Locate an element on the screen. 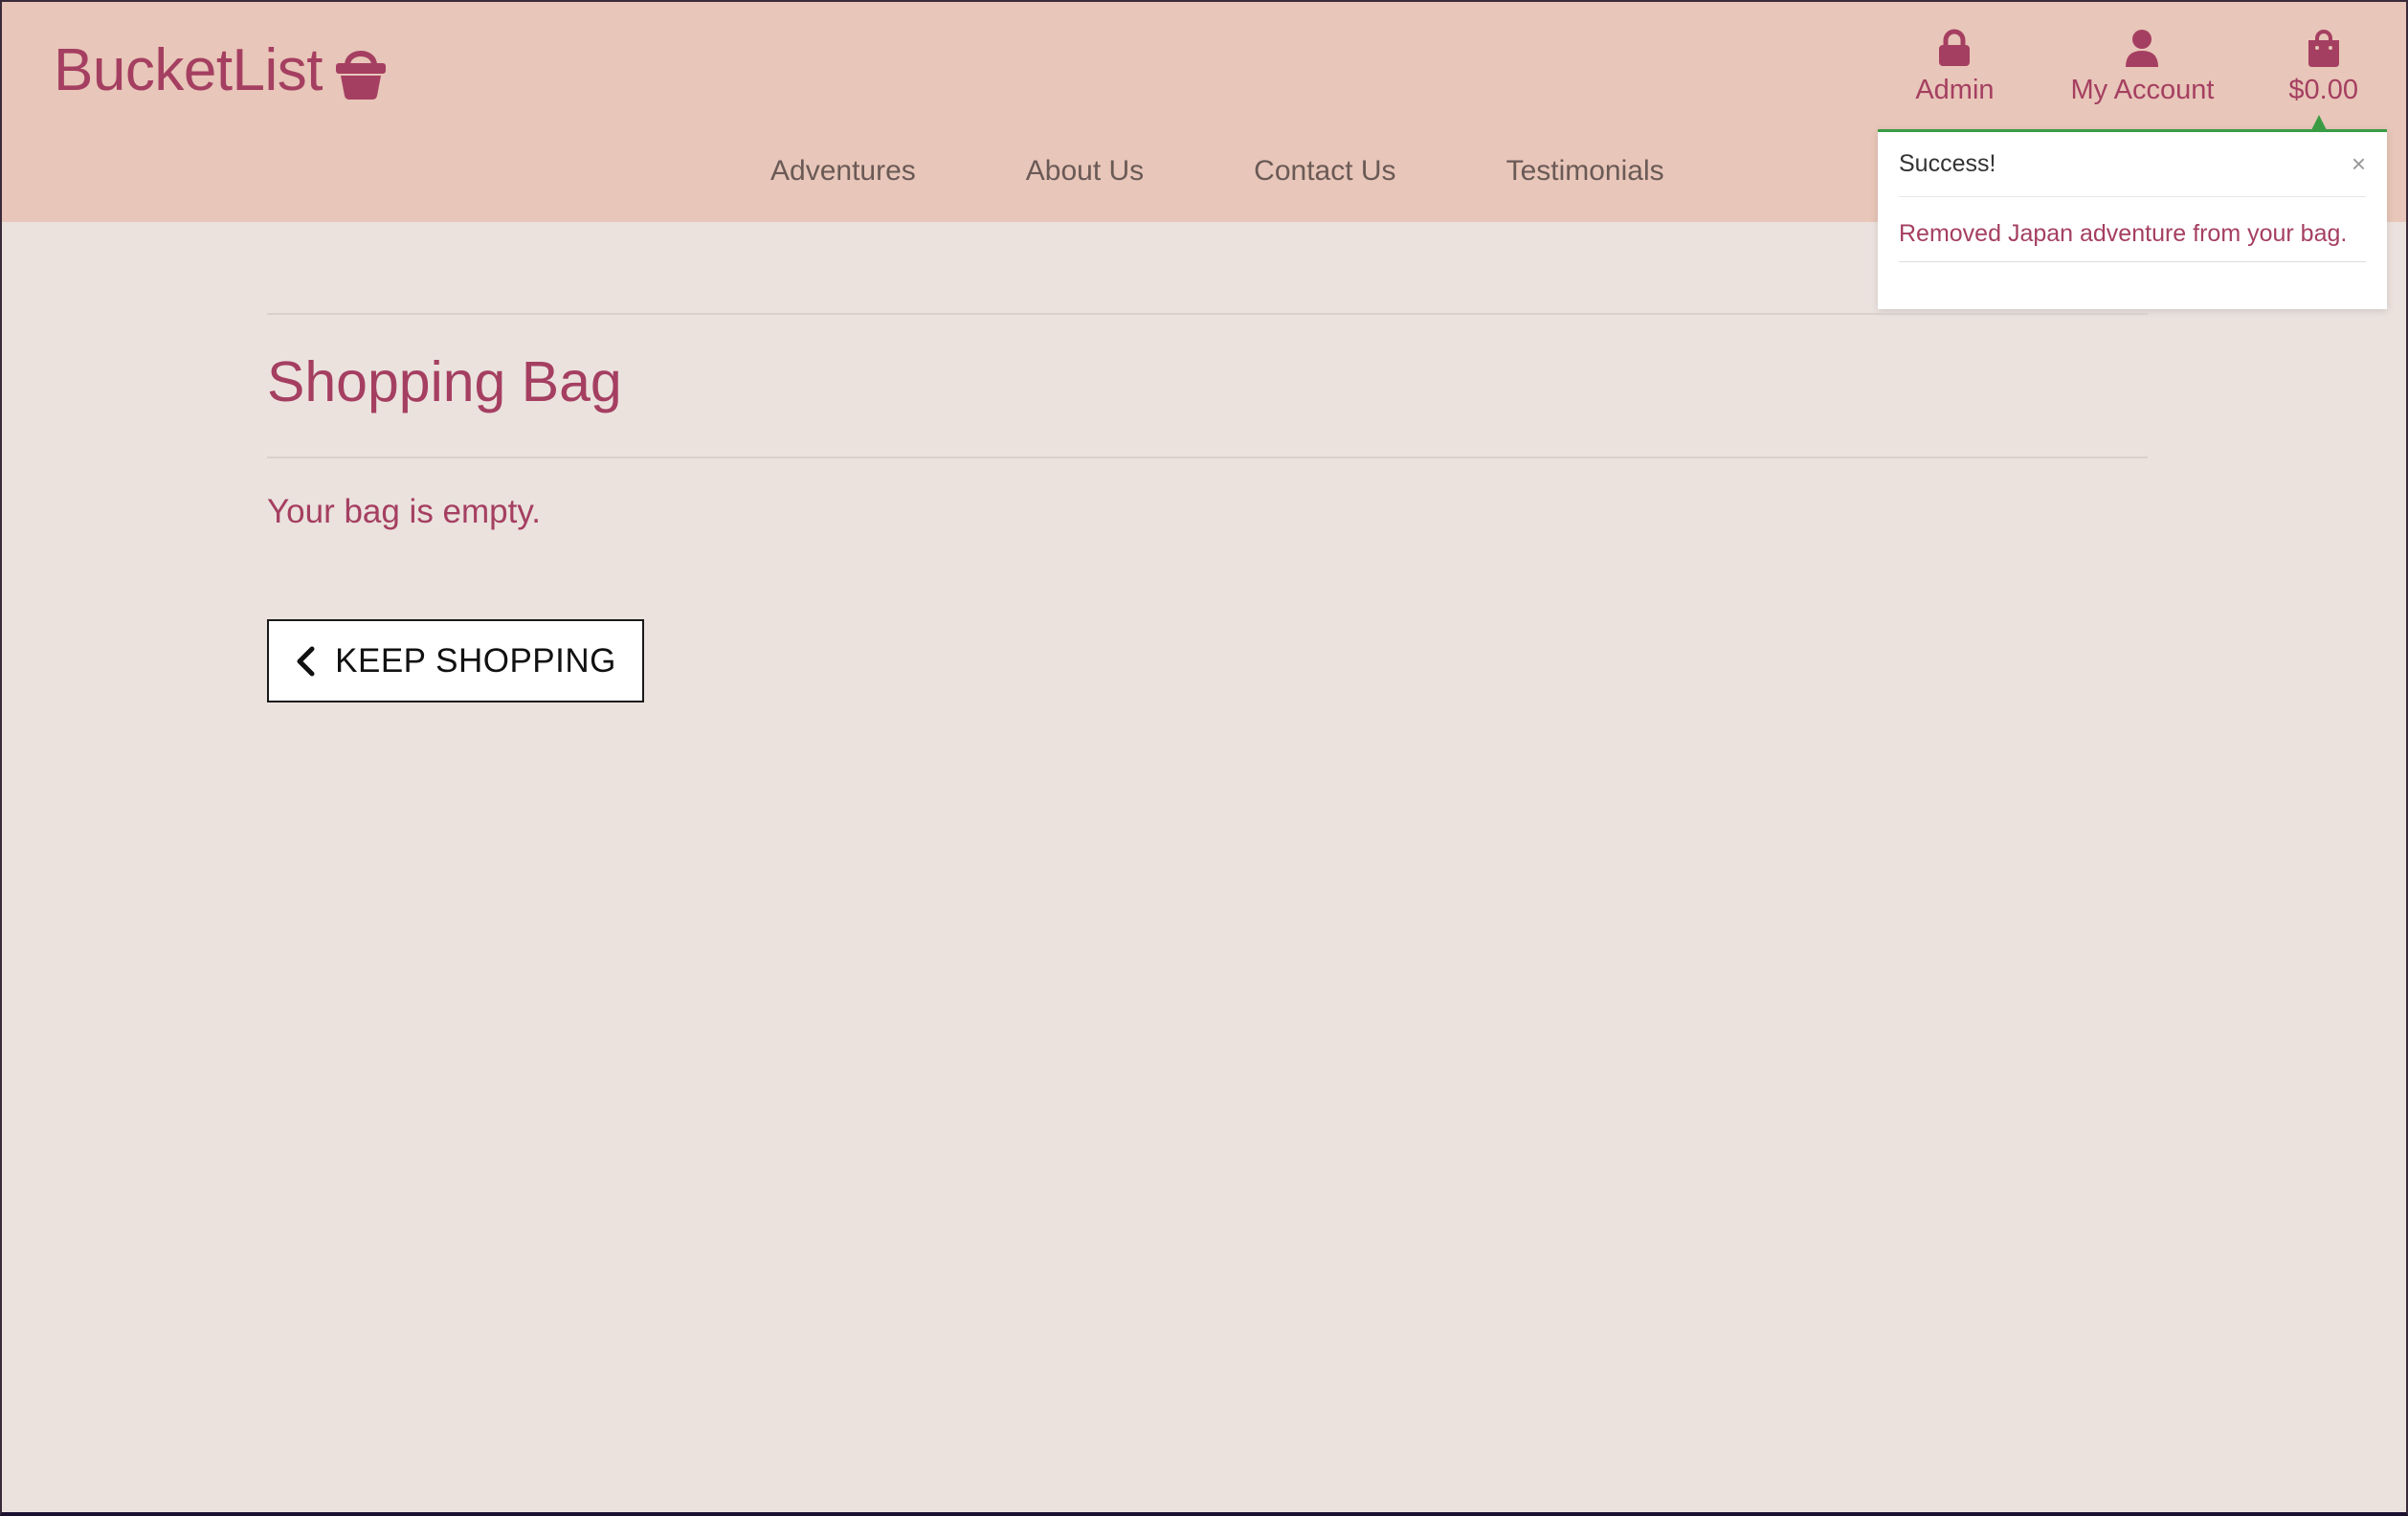 This screenshot has height=1516, width=2408. empty-bag-message: Your bag is empty. is located at coordinates (404, 512).